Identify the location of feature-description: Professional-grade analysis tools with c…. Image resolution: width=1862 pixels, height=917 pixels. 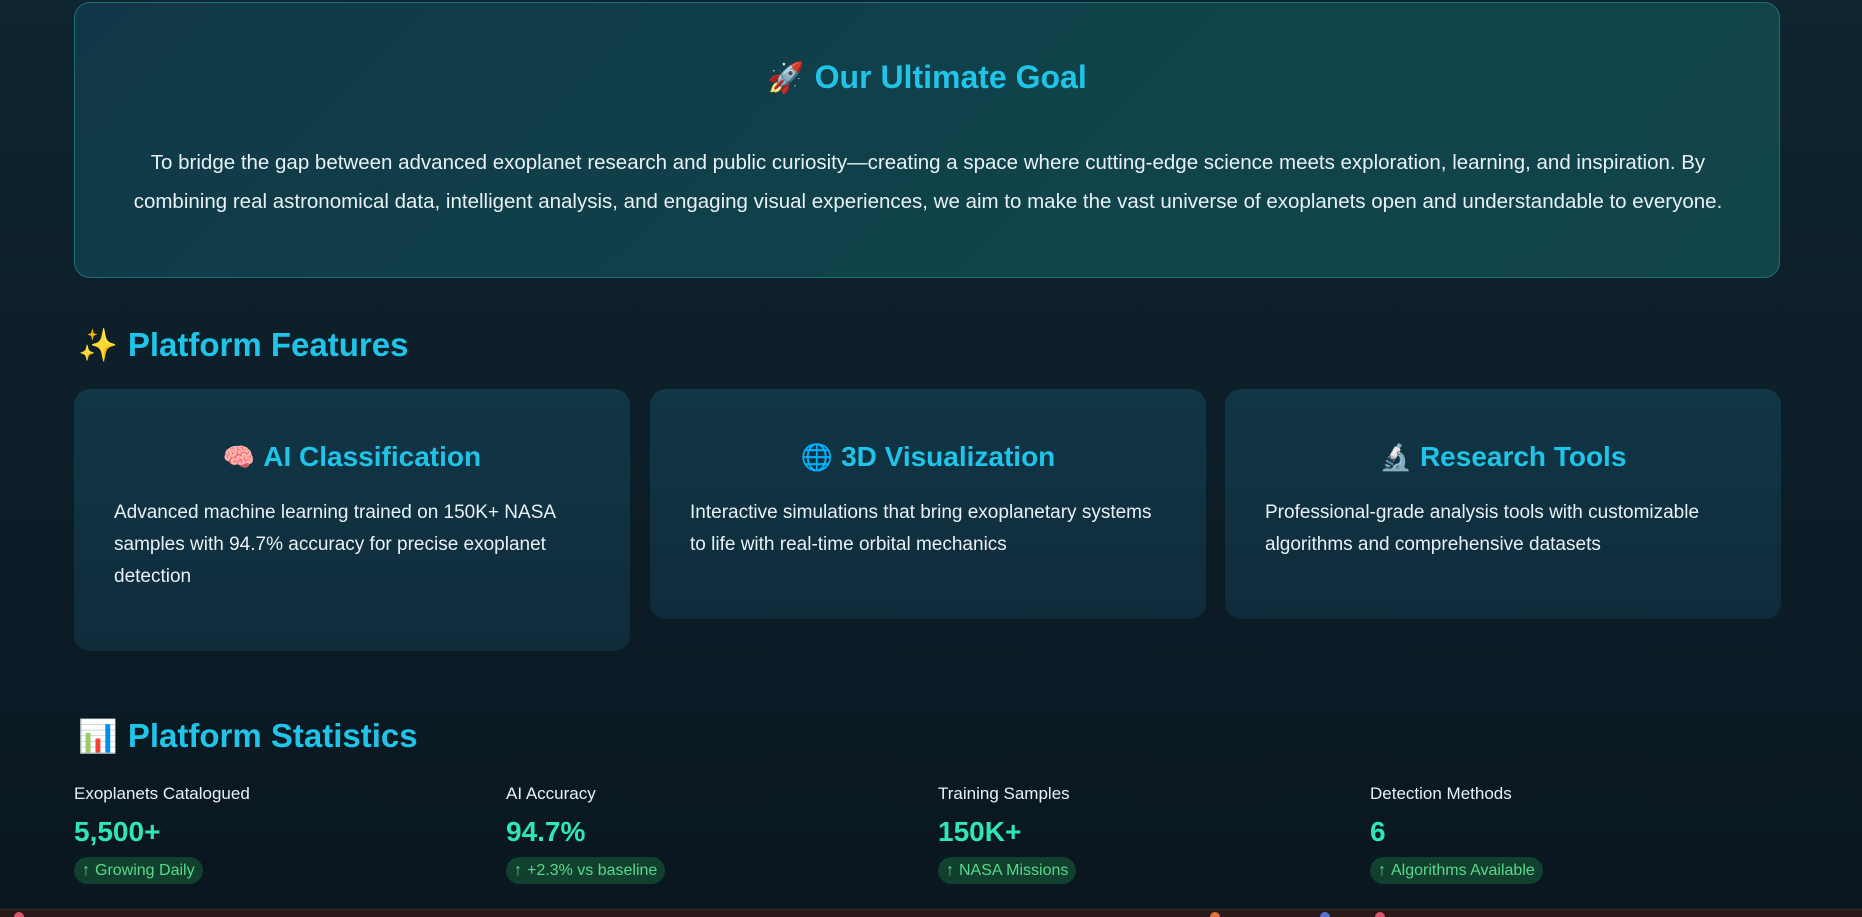
(1482, 528).